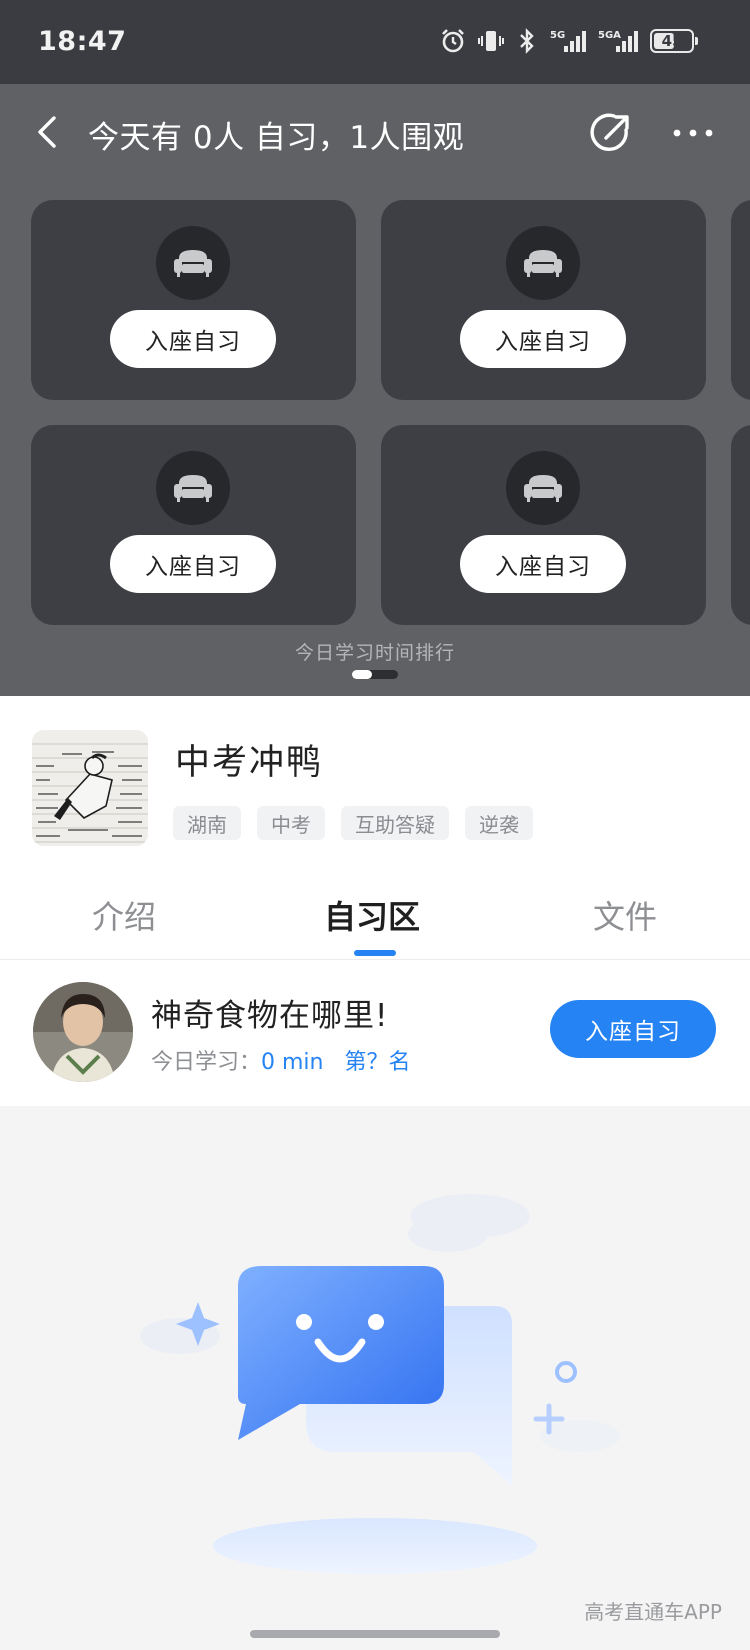 This screenshot has width=750, height=1650. Describe the element at coordinates (499, 823) in the screenshot. I see `tag: 逆袭` at that location.